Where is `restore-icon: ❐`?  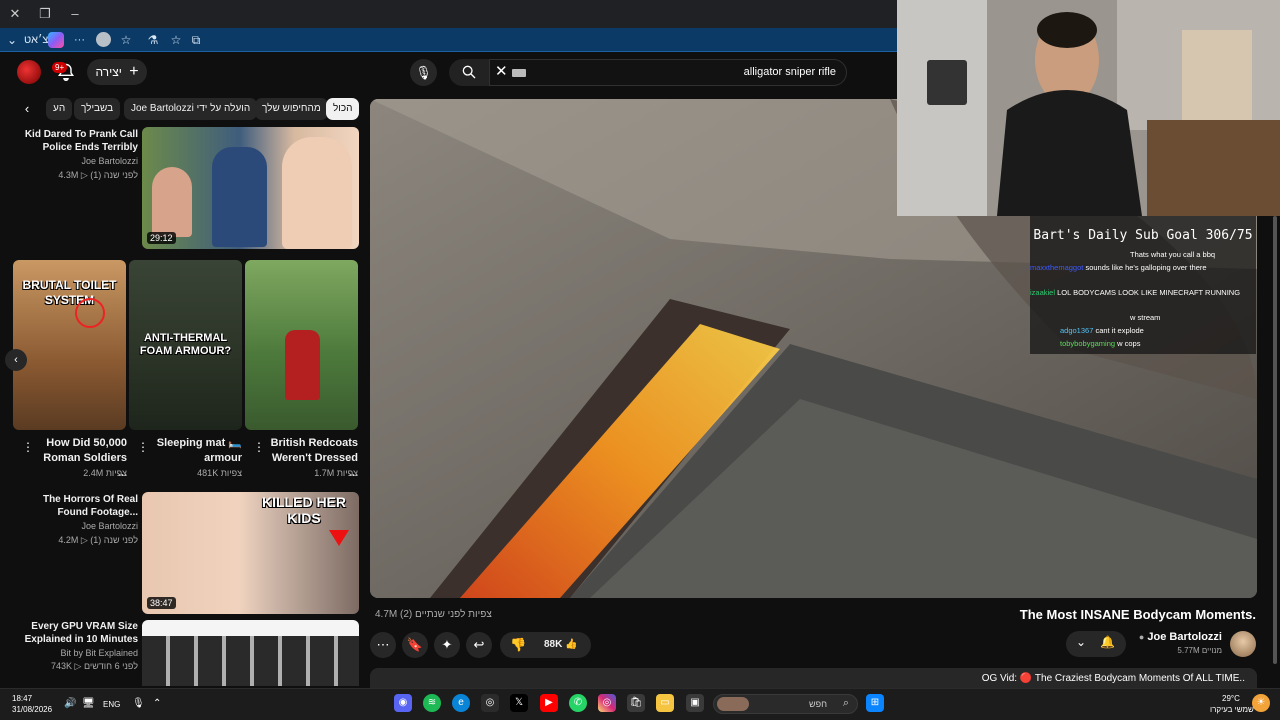 restore-icon: ❐ is located at coordinates (45, 14).